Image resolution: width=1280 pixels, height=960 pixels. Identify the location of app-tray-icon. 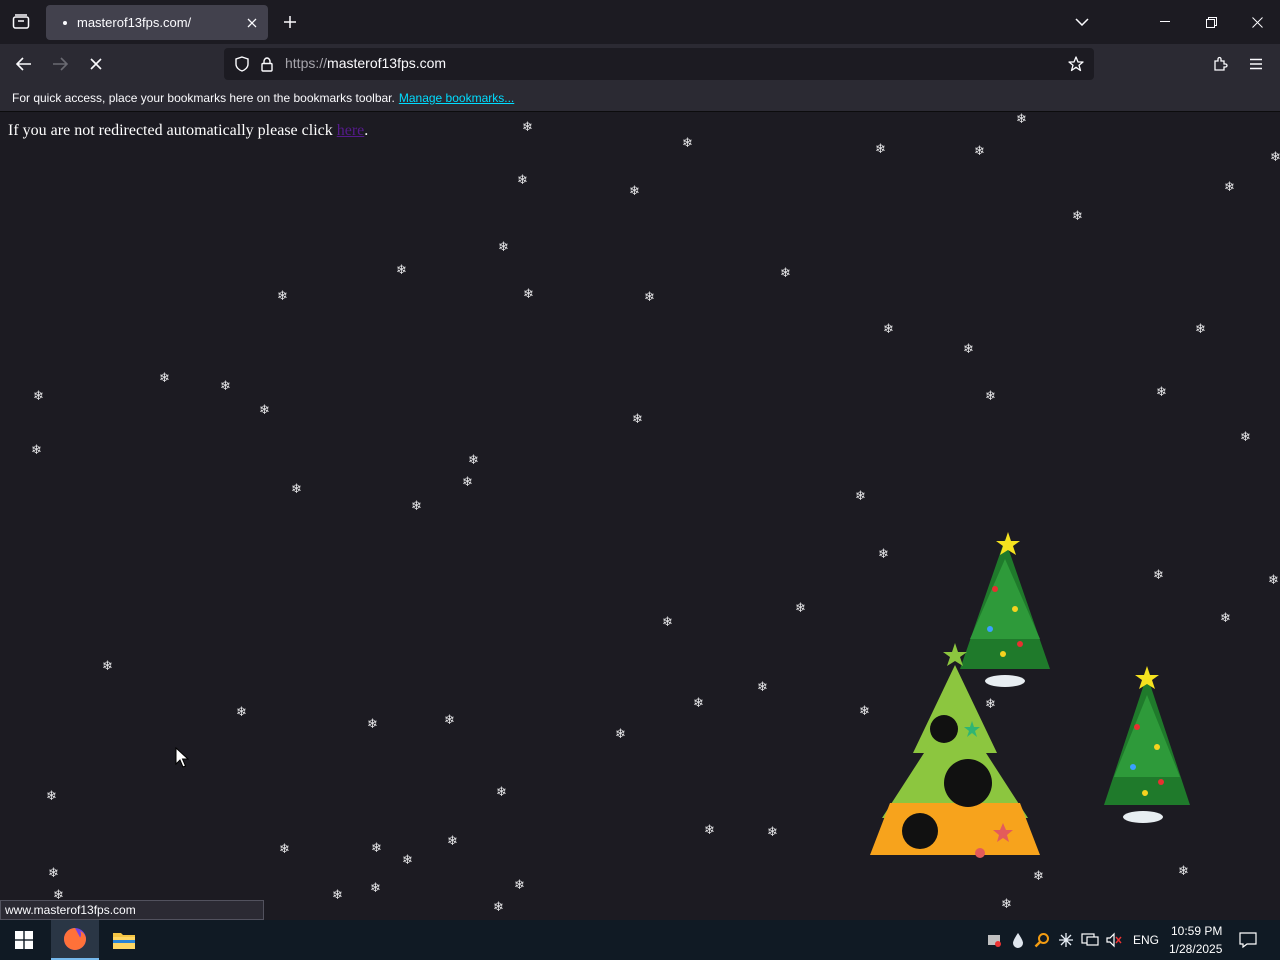
(994, 940).